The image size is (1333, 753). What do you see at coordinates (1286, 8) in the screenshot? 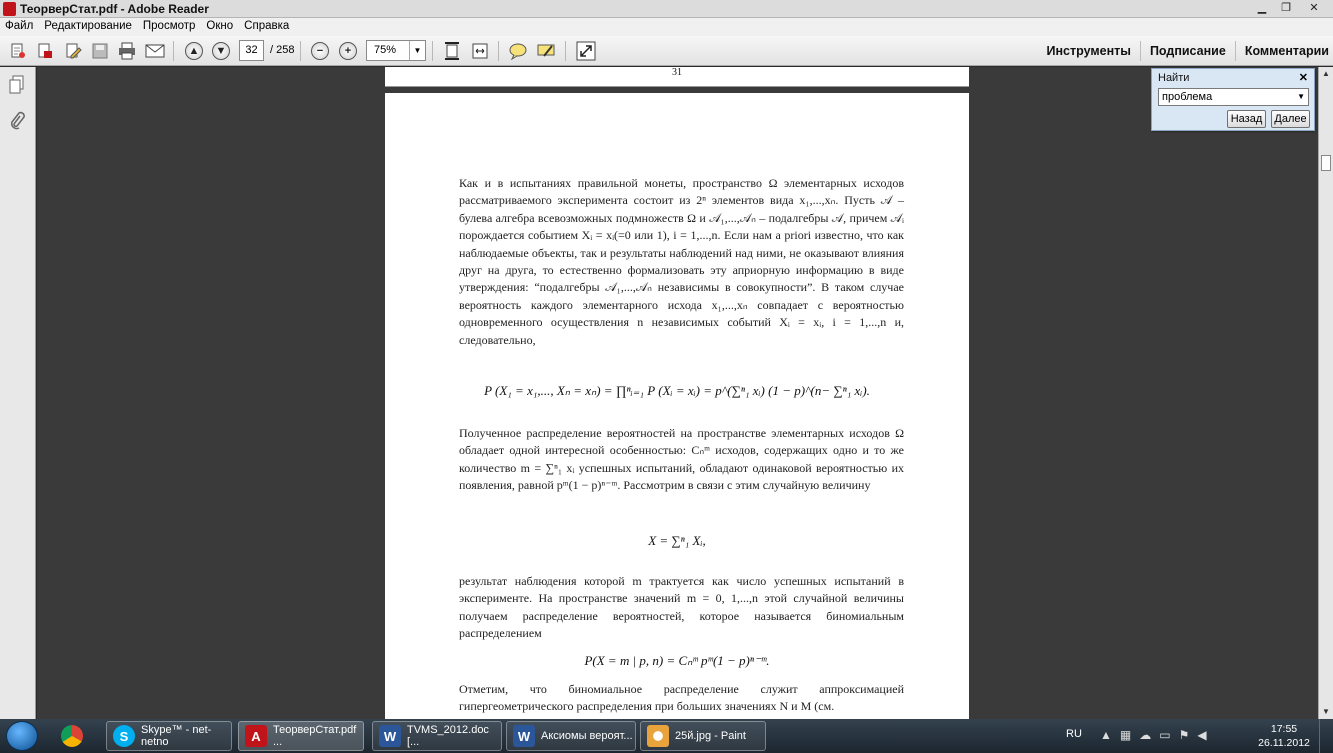
I see `maximize-button: ❐` at bounding box center [1286, 8].